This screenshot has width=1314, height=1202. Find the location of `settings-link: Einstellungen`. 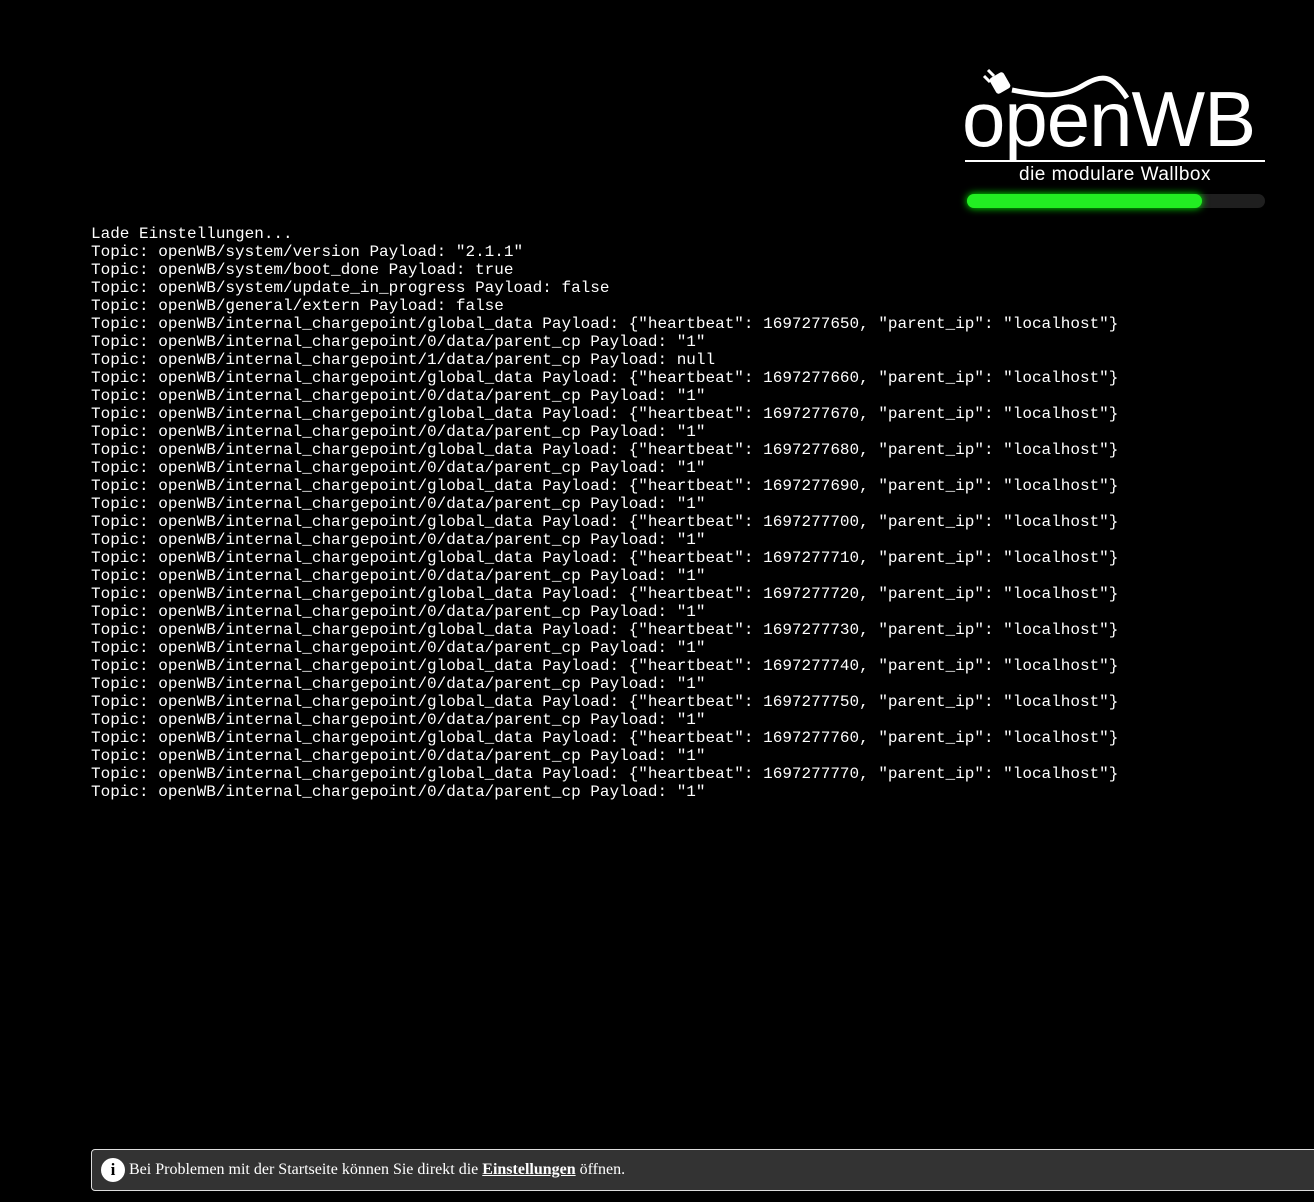

settings-link: Einstellungen is located at coordinates (528, 1170).